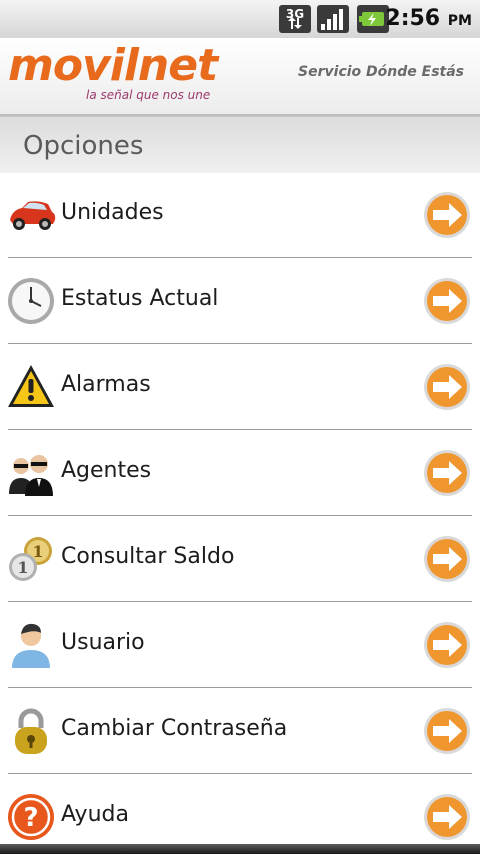 The height and width of the screenshot is (860, 480). What do you see at coordinates (31, 645) in the screenshot?
I see `user-icon` at bounding box center [31, 645].